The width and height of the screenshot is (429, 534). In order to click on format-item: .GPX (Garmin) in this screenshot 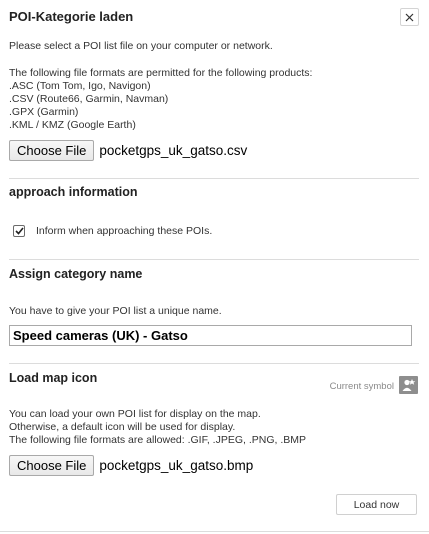, I will do `click(44, 112)`.